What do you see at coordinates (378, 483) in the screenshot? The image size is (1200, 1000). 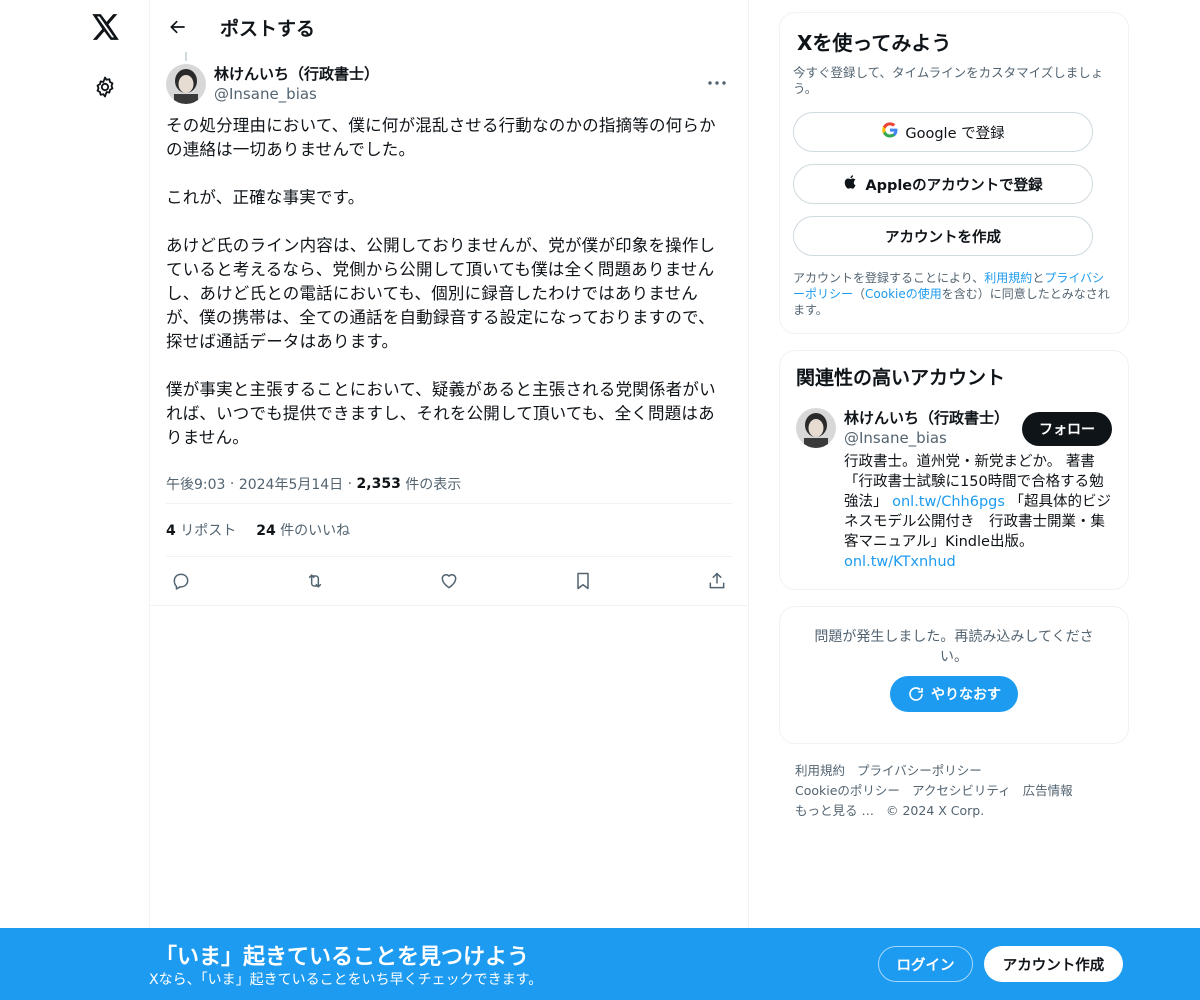 I see `views-count: 2,353` at bounding box center [378, 483].